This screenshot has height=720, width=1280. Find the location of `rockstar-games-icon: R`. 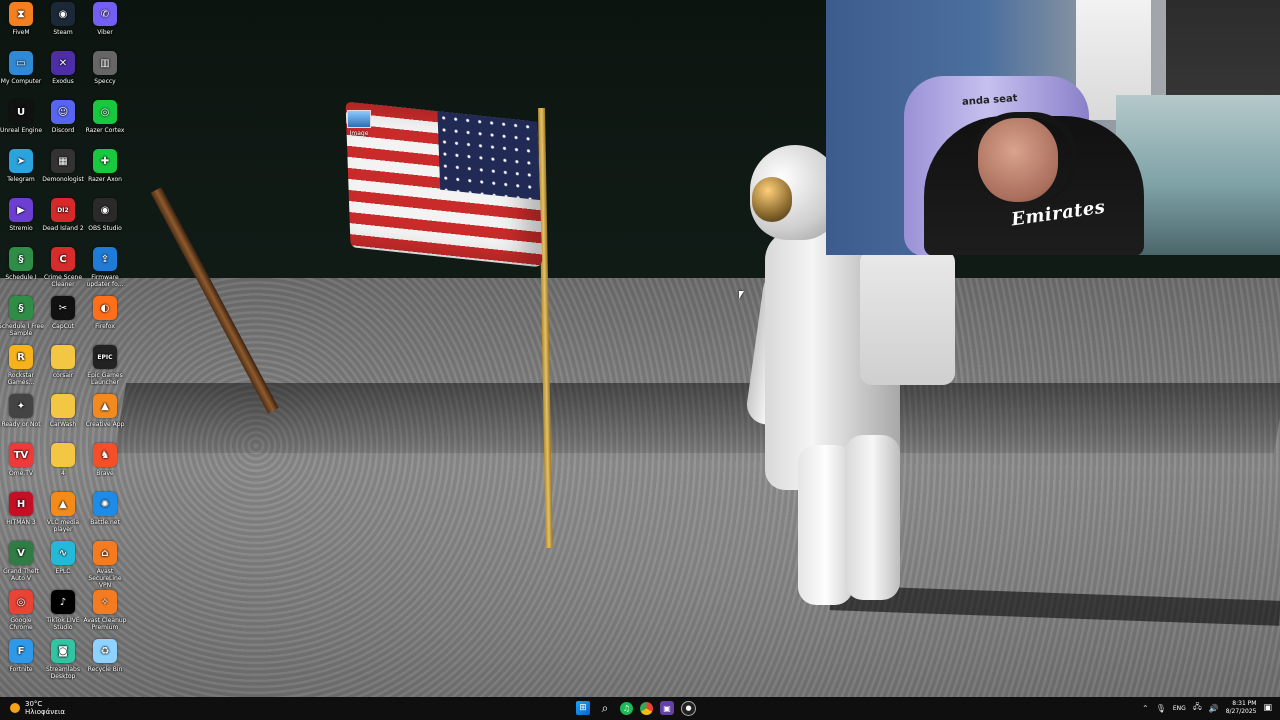

rockstar-games-icon: R is located at coordinates (21, 357).